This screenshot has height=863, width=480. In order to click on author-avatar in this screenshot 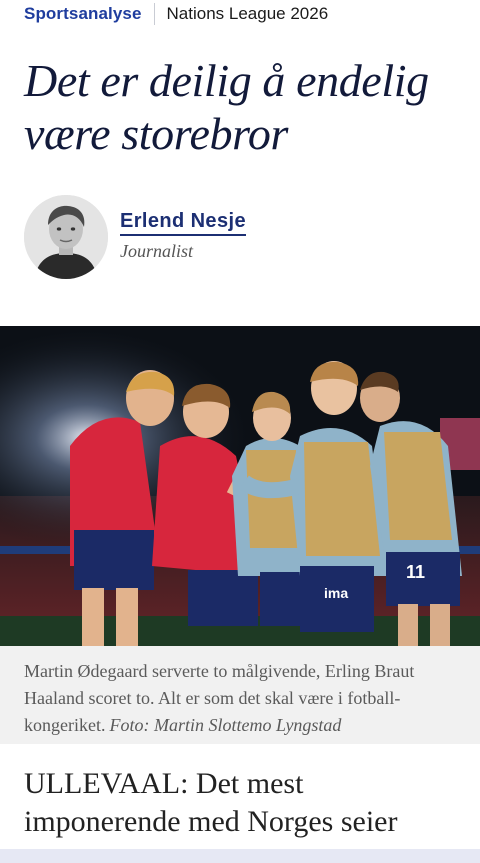, I will do `click(66, 237)`.